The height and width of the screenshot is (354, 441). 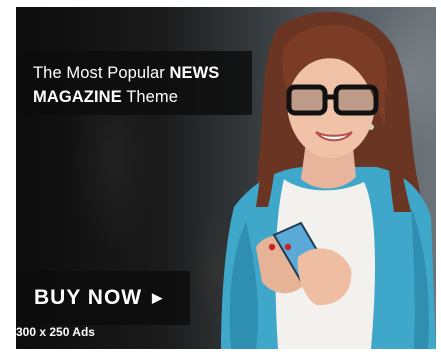 I want to click on buy-now-button: BUY NOW ▶, so click(x=103, y=298).